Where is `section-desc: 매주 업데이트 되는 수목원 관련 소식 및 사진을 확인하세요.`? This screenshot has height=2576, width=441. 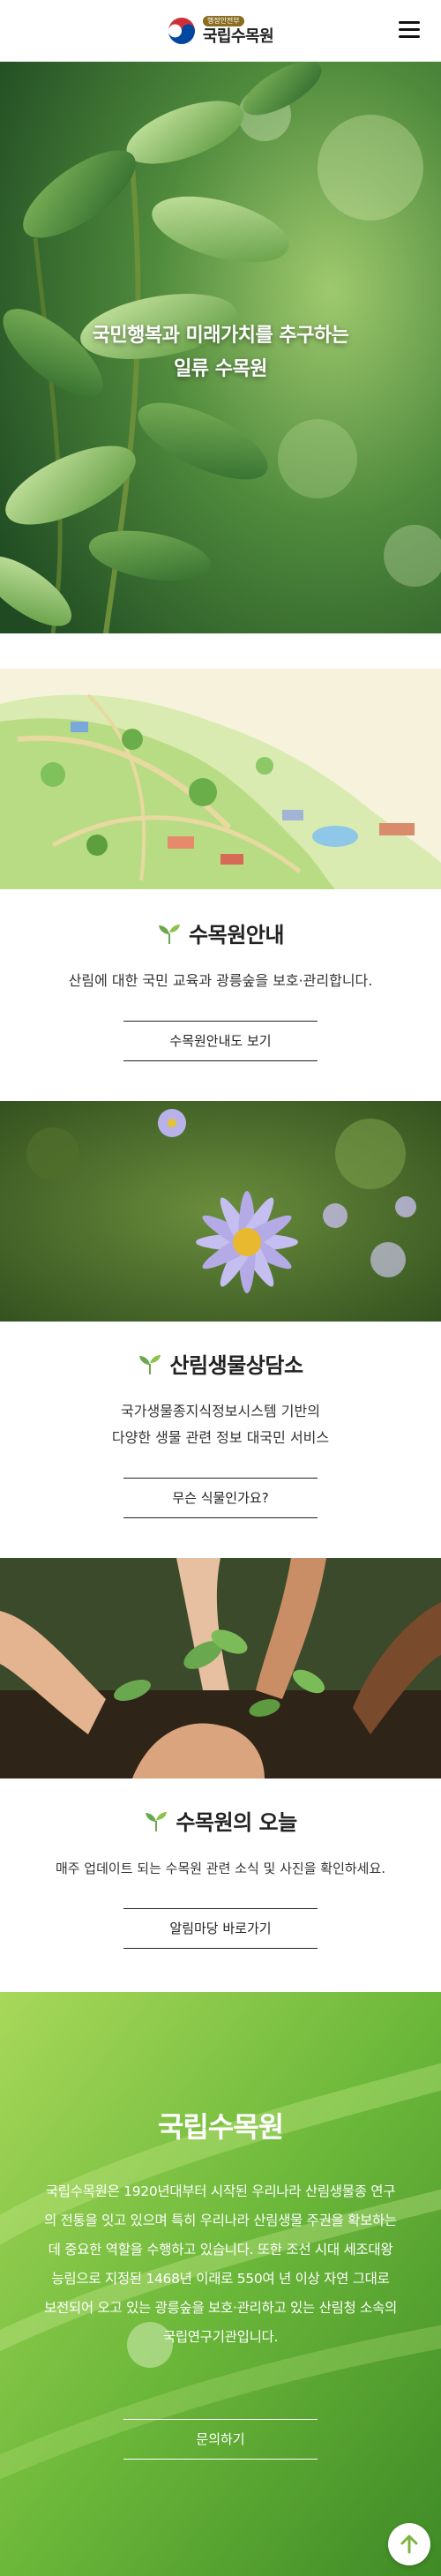
section-desc: 매주 업데이트 되는 수목원 관련 소식 및 사진을 확인하세요. is located at coordinates (220, 1869).